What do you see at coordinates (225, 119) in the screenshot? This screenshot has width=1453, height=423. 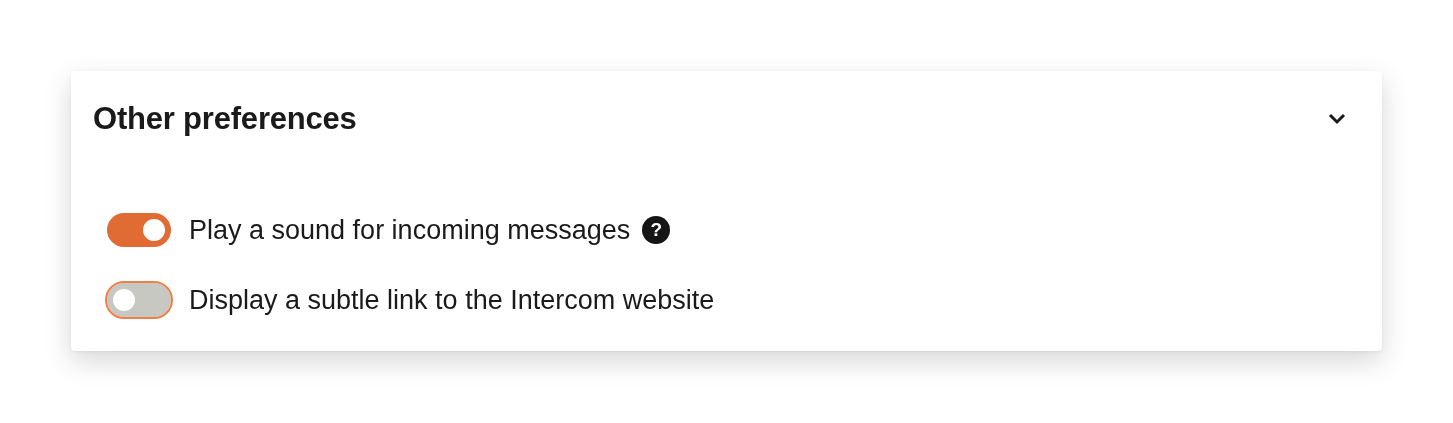 I see `section-title: Other preferences` at bounding box center [225, 119].